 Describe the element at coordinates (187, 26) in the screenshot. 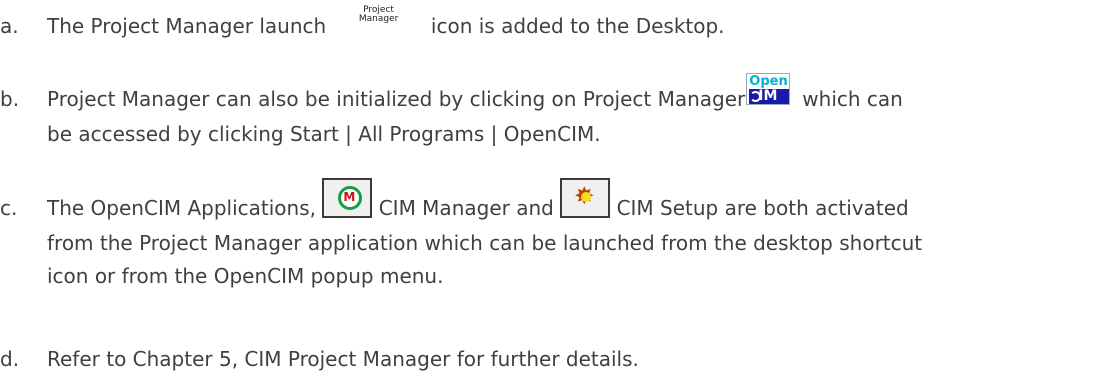

I see `item-a-text-before: The Project Manager launch` at that location.